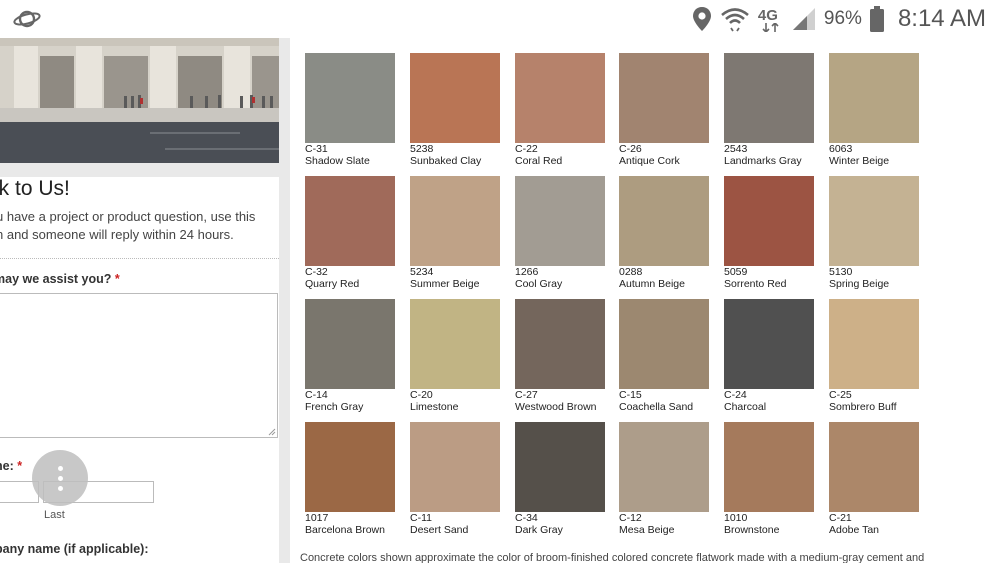 The width and height of the screenshot is (1000, 563). What do you see at coordinates (334, 407) in the screenshot?
I see `swatch-name: French Gray` at bounding box center [334, 407].